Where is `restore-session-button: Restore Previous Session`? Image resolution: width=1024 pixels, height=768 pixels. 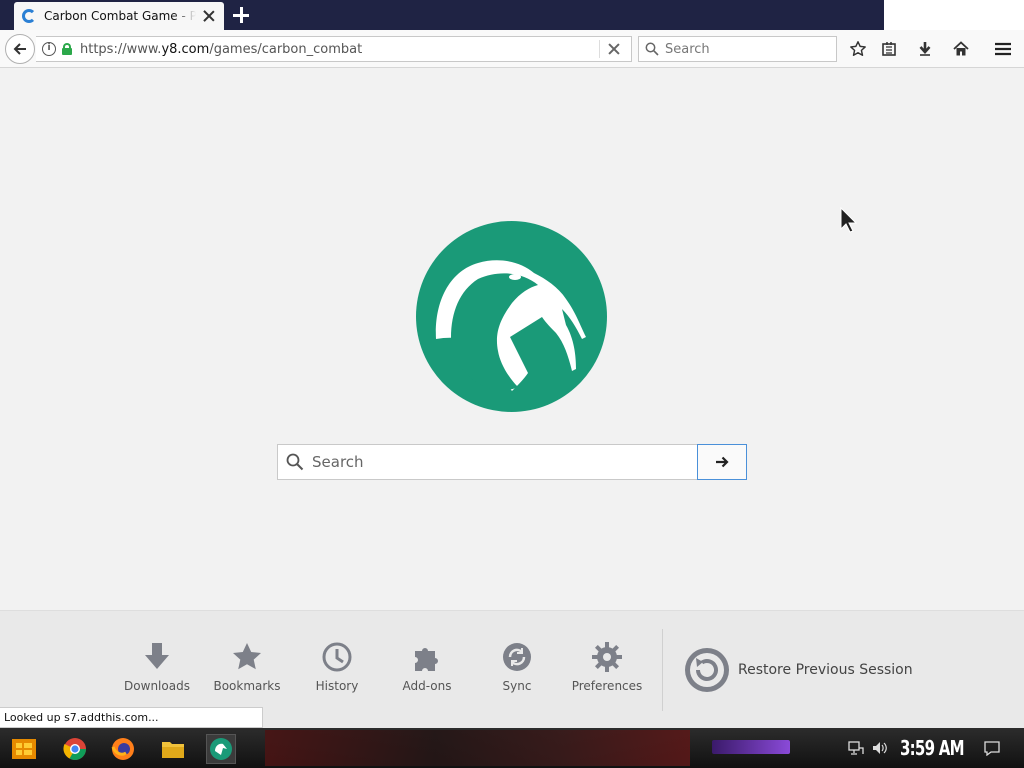
restore-session-button: Restore Previous Session is located at coordinates (798, 670).